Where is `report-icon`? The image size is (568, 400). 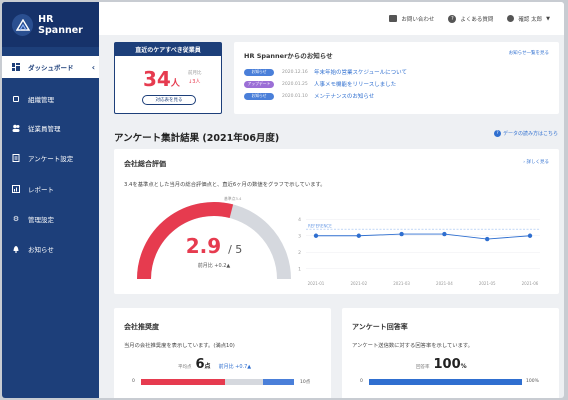
report-icon is located at coordinates (16, 189).